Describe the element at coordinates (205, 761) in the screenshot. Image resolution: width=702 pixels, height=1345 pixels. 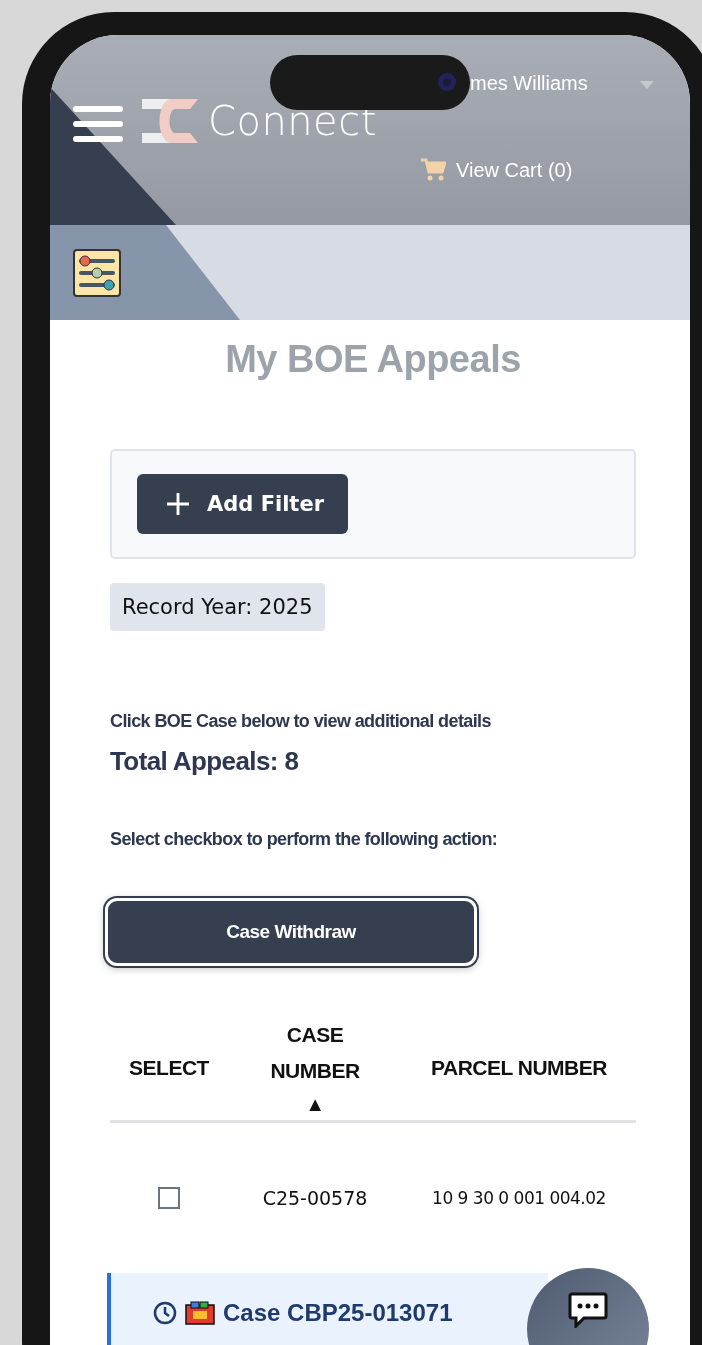
I see `total-count: Total Appeals: 8` at that location.